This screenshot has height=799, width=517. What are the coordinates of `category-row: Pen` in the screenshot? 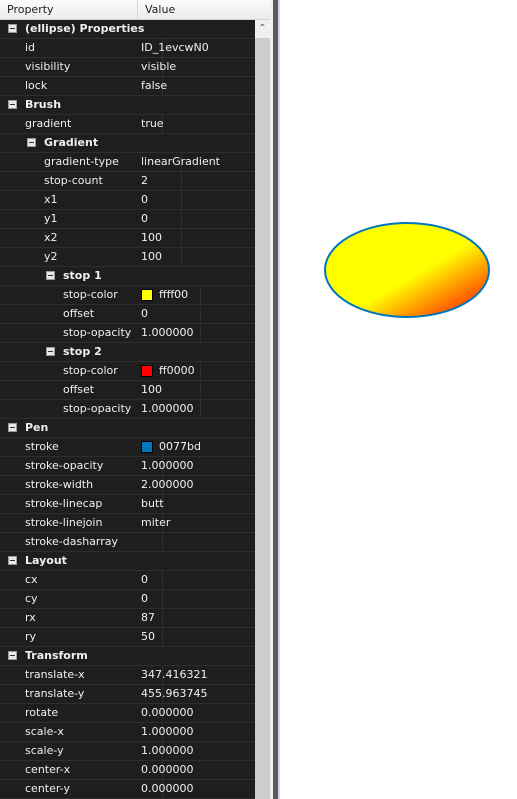 It's located at (127, 428).